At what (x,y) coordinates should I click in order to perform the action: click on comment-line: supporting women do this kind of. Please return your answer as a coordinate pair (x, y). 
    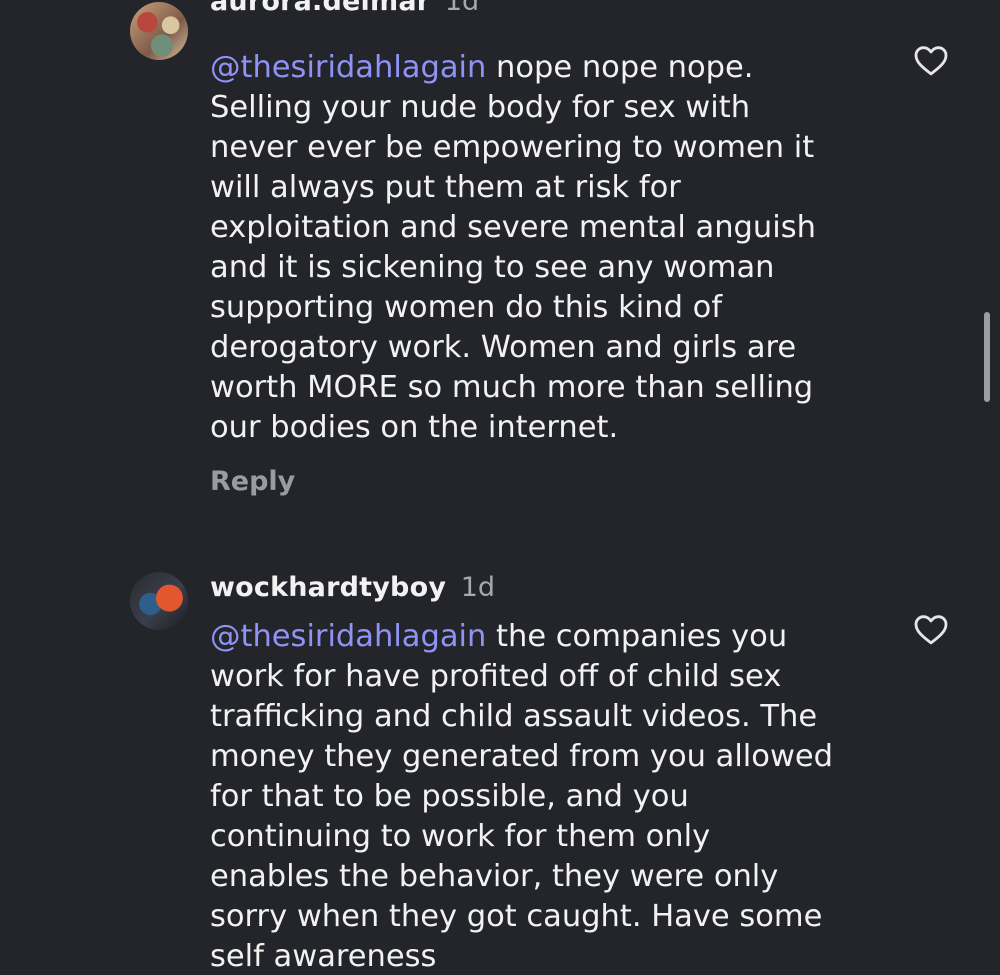
    Looking at the image, I should click on (466, 307).